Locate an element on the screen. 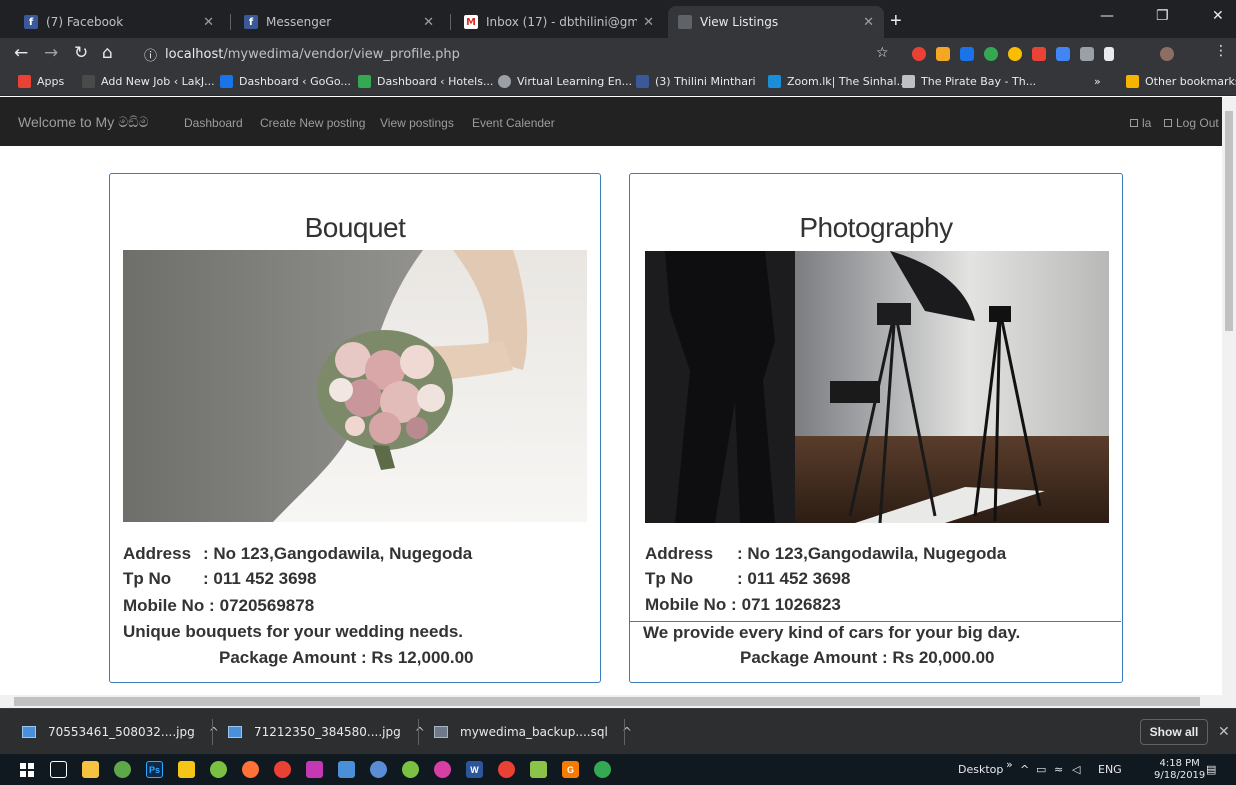 This screenshot has height=785, width=1236. hangouts-icon is located at coordinates (602, 769).